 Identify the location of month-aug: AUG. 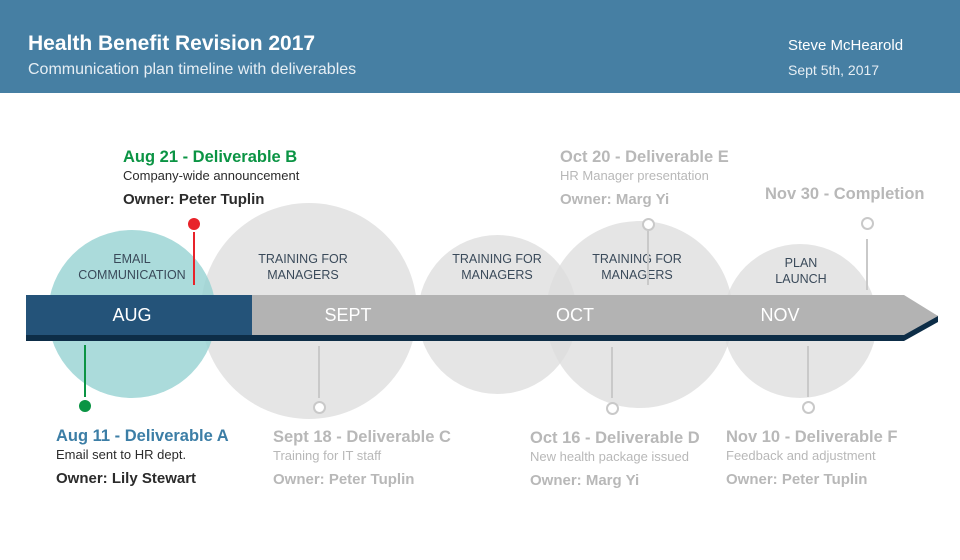
(132, 315).